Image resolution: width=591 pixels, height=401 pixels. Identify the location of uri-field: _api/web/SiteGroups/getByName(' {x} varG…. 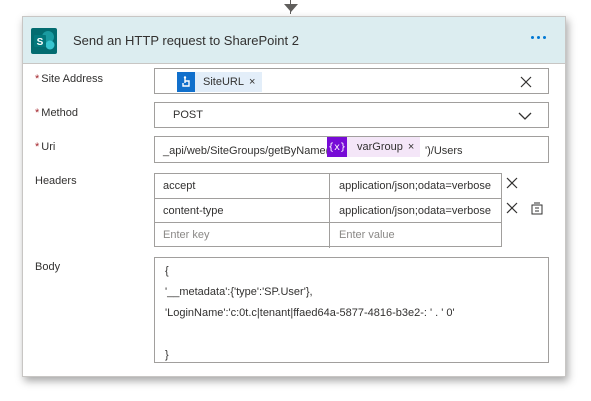
(351, 149).